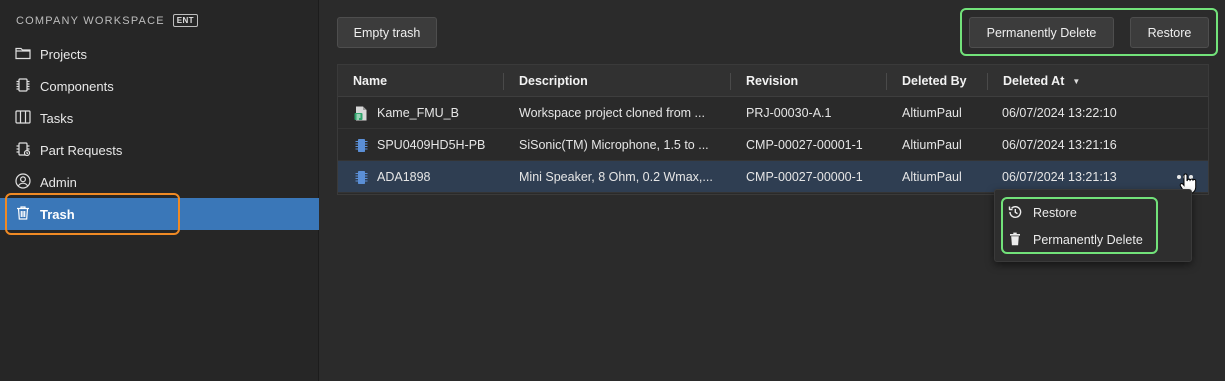 The width and height of the screenshot is (1225, 381). I want to click on user-circle-icon, so click(23, 182).